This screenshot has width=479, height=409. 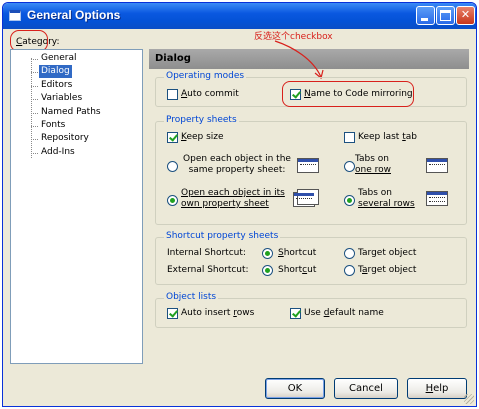 What do you see at coordinates (437, 165) in the screenshot?
I see `single-row-tabs-icon` at bounding box center [437, 165].